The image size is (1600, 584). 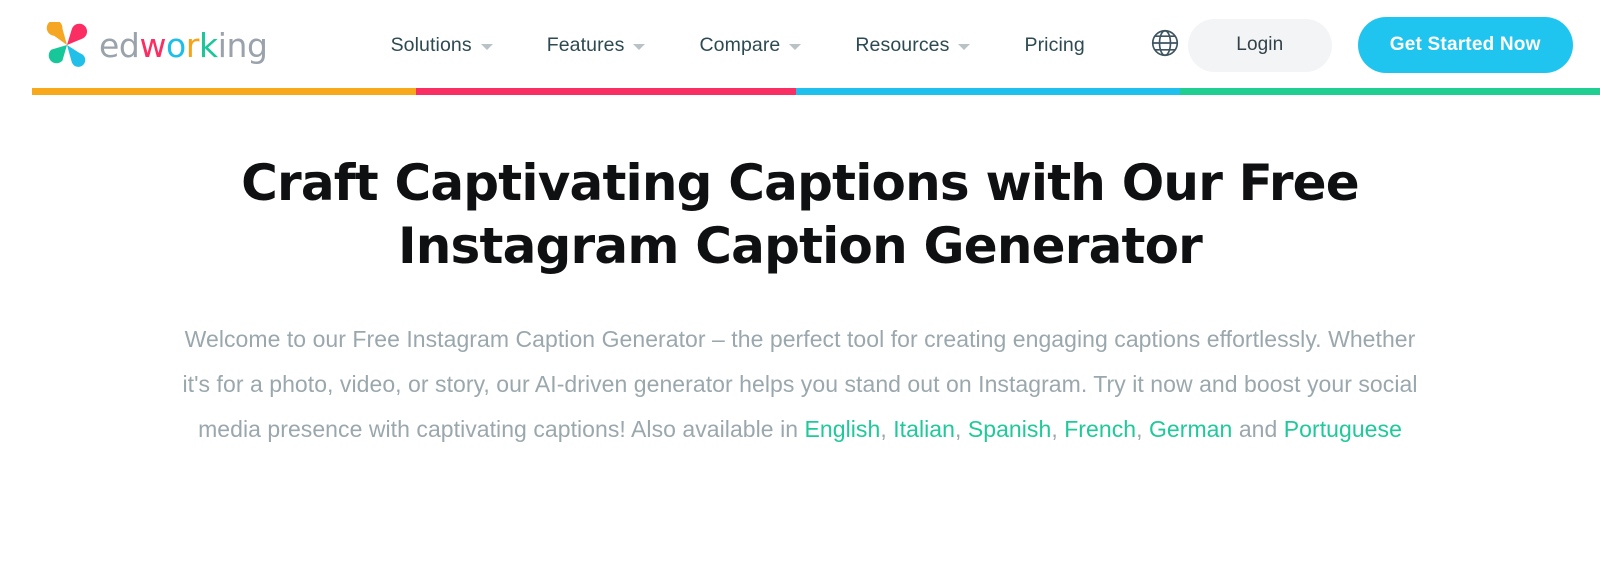 I want to click on header-actions: Login Get Started Now, so click(x=1380, y=45).